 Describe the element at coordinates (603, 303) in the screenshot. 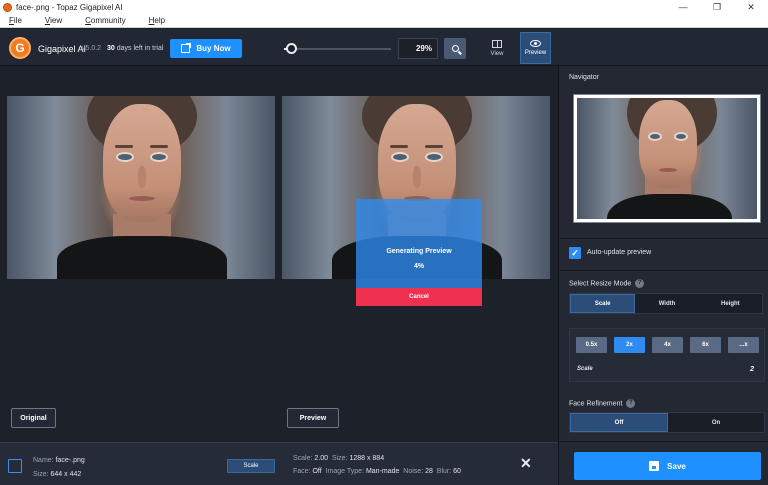

I see `resize-mode-scale: Scale` at that location.